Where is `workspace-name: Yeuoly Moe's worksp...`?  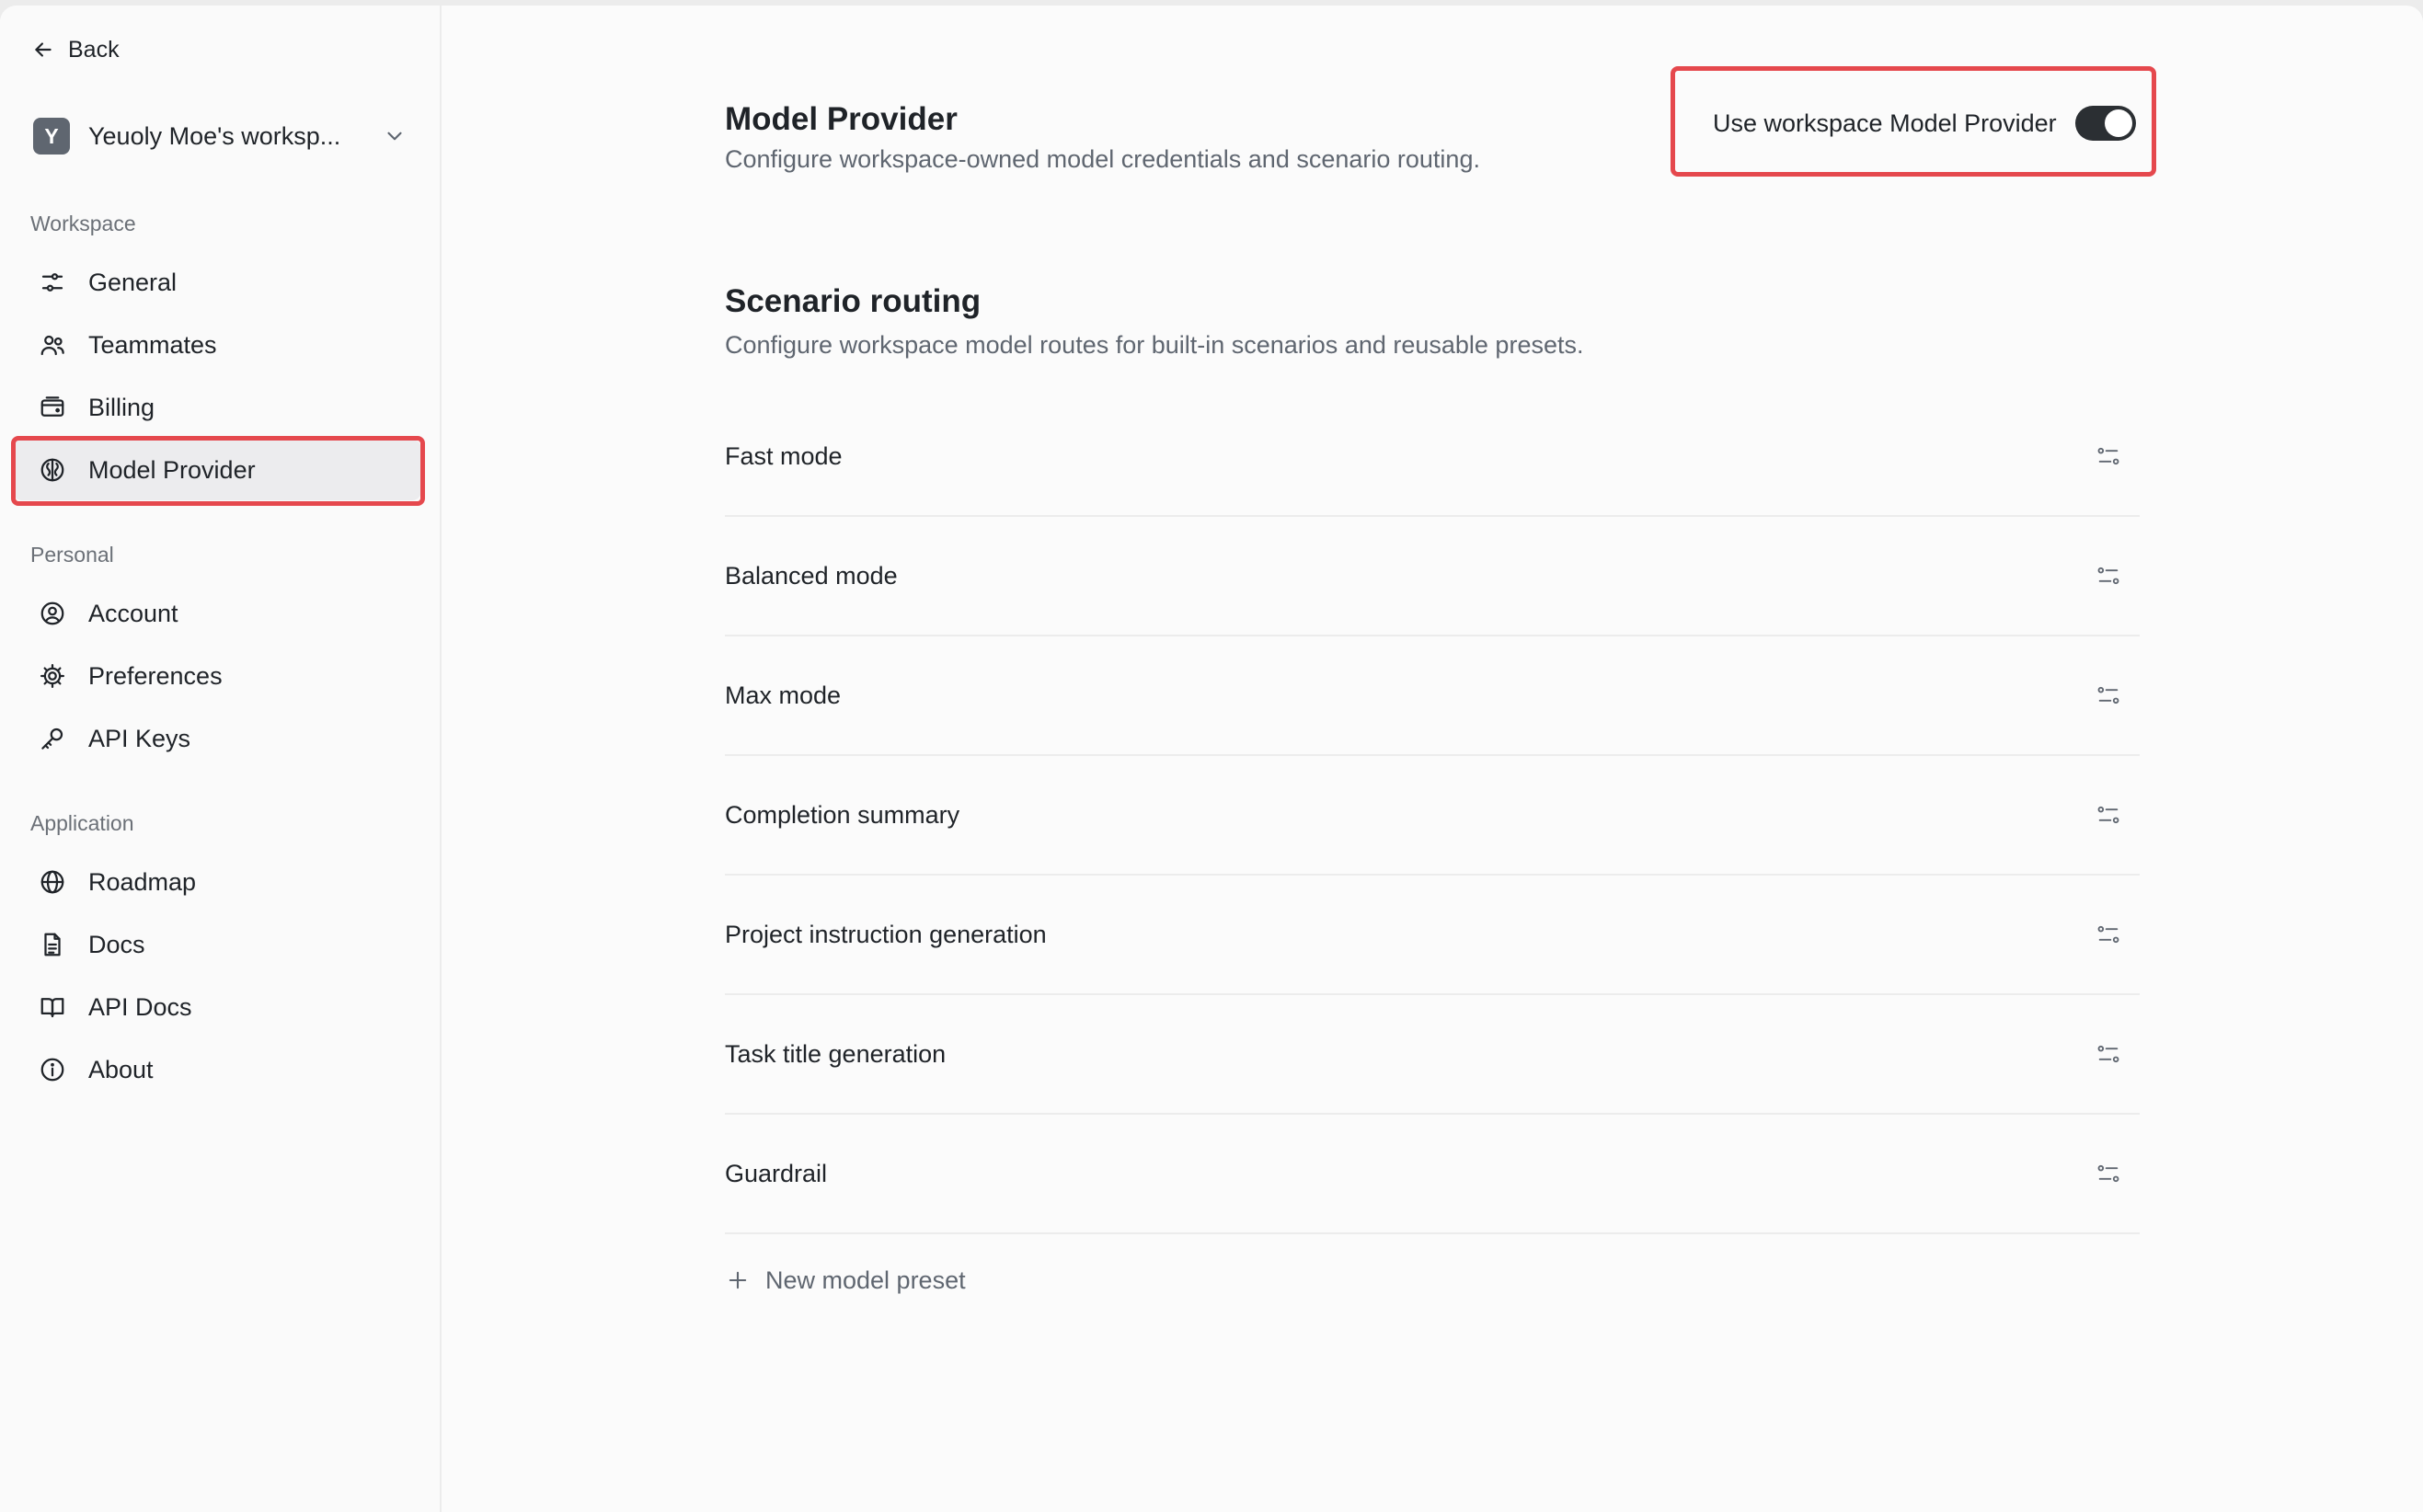
workspace-name: Yeuoly Moe's worksp... is located at coordinates (214, 135).